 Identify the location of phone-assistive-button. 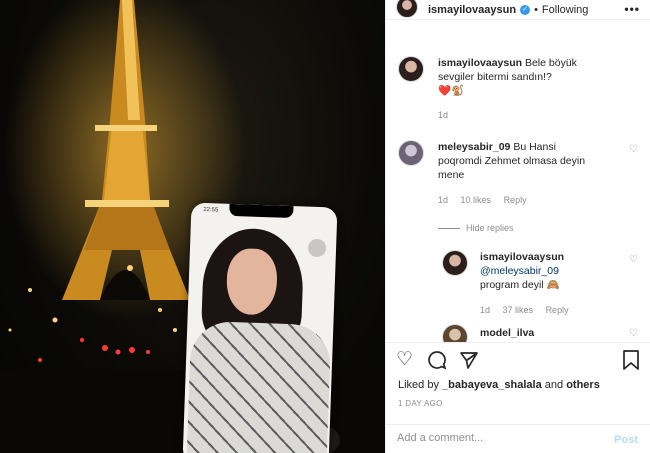
(317, 248).